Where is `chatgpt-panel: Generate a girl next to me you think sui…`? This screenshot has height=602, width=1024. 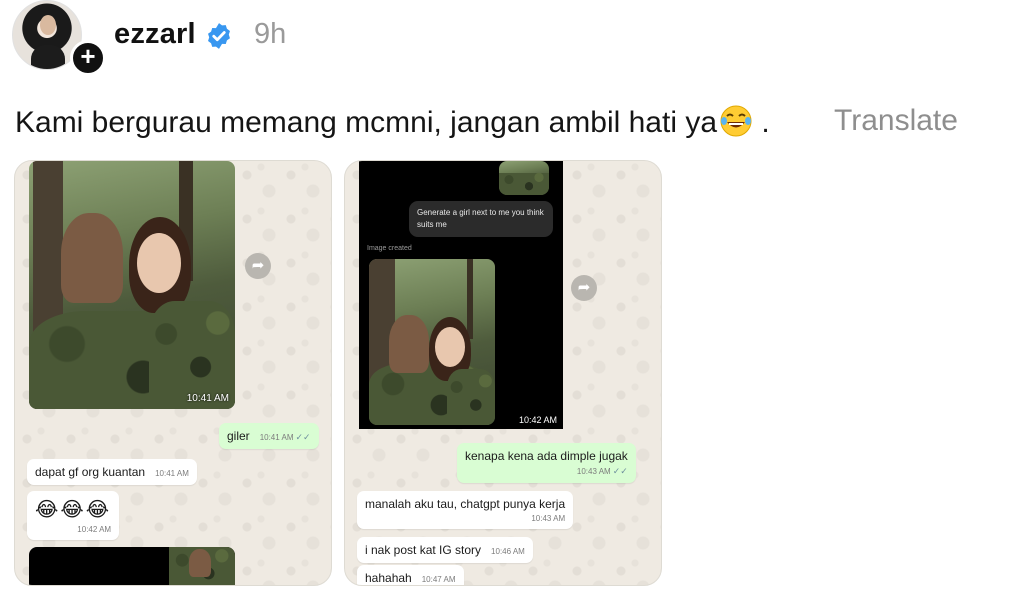 chatgpt-panel: Generate a girl next to me you think sui… is located at coordinates (461, 295).